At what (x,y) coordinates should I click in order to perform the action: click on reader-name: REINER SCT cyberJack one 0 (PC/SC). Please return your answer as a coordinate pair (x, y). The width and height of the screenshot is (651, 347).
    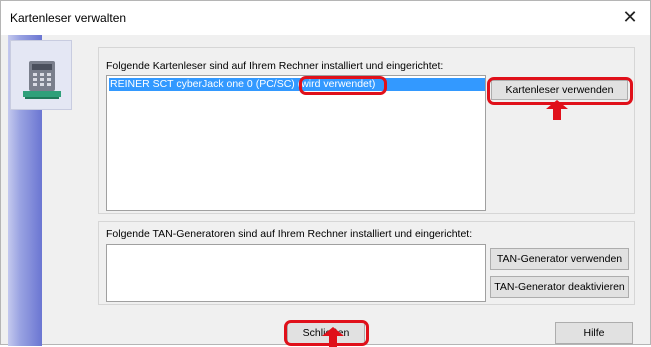
    Looking at the image, I should click on (202, 84).